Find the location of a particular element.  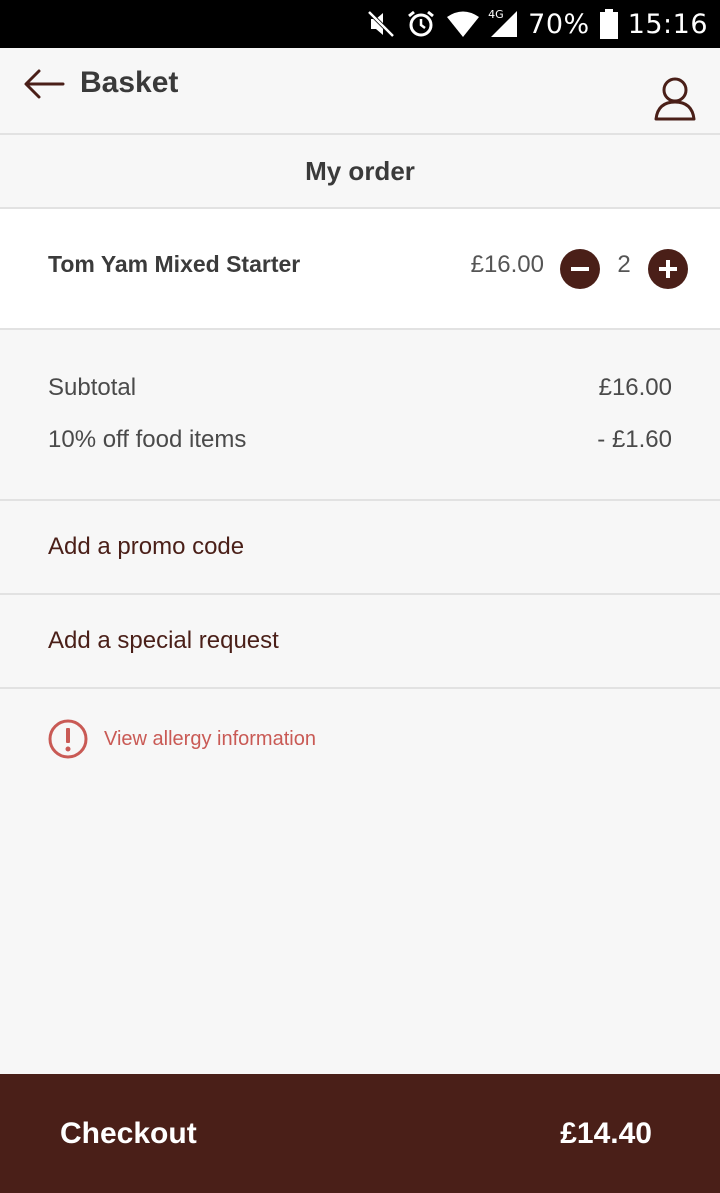

discount-row: 10% off food items - £1.60 is located at coordinates (360, 440).